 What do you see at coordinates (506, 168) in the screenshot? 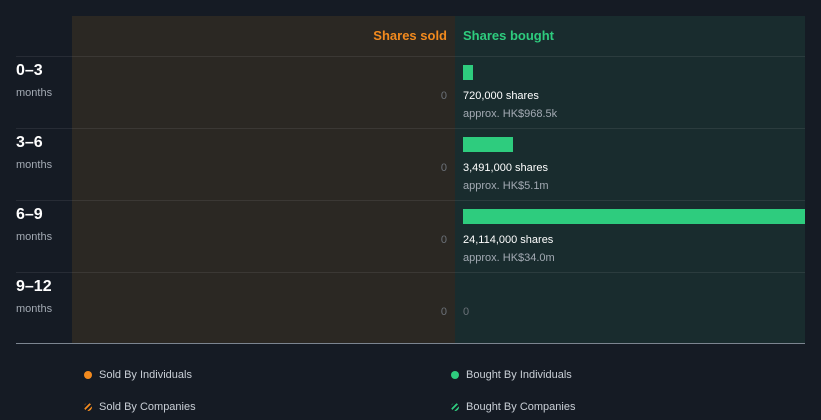
I see `shares-bought-label: 3,491,000 shares` at bounding box center [506, 168].